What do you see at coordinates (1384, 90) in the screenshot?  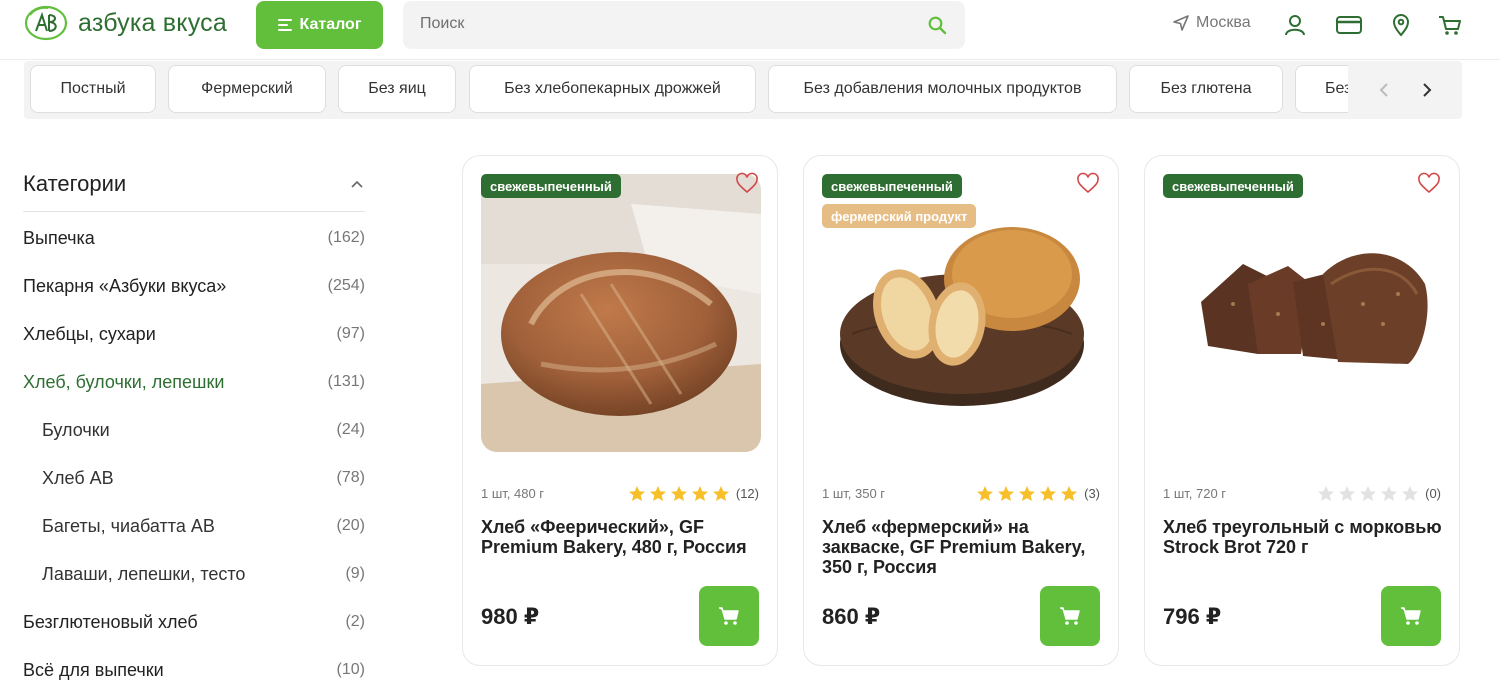 I see `chevron-left-icon` at bounding box center [1384, 90].